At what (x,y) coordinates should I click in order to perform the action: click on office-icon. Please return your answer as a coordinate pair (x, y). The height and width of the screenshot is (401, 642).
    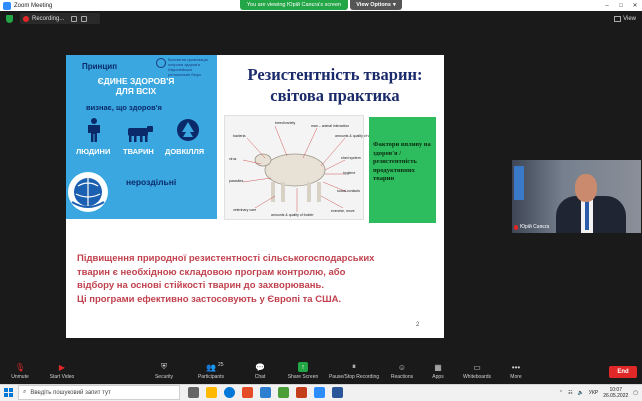
    Looking at the image, I should click on (247, 392).